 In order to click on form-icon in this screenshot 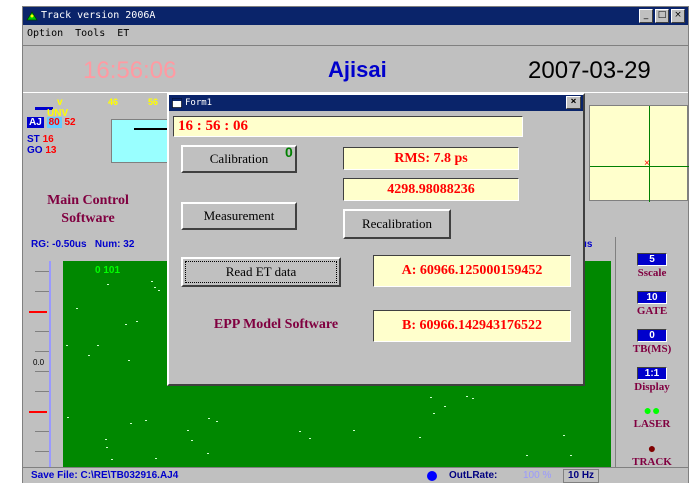, I will do `click(177, 103)`.